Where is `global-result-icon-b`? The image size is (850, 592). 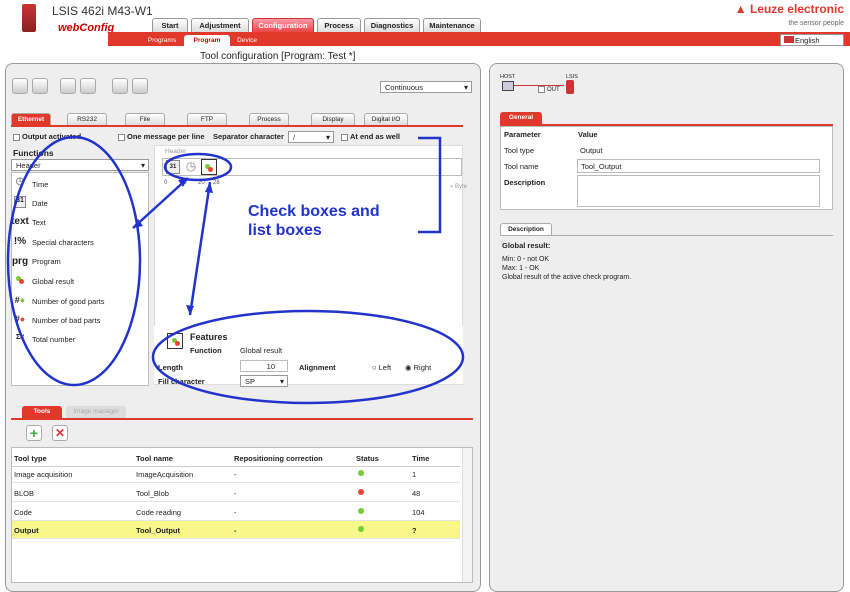
global-result-icon-b is located at coordinates (21, 281).